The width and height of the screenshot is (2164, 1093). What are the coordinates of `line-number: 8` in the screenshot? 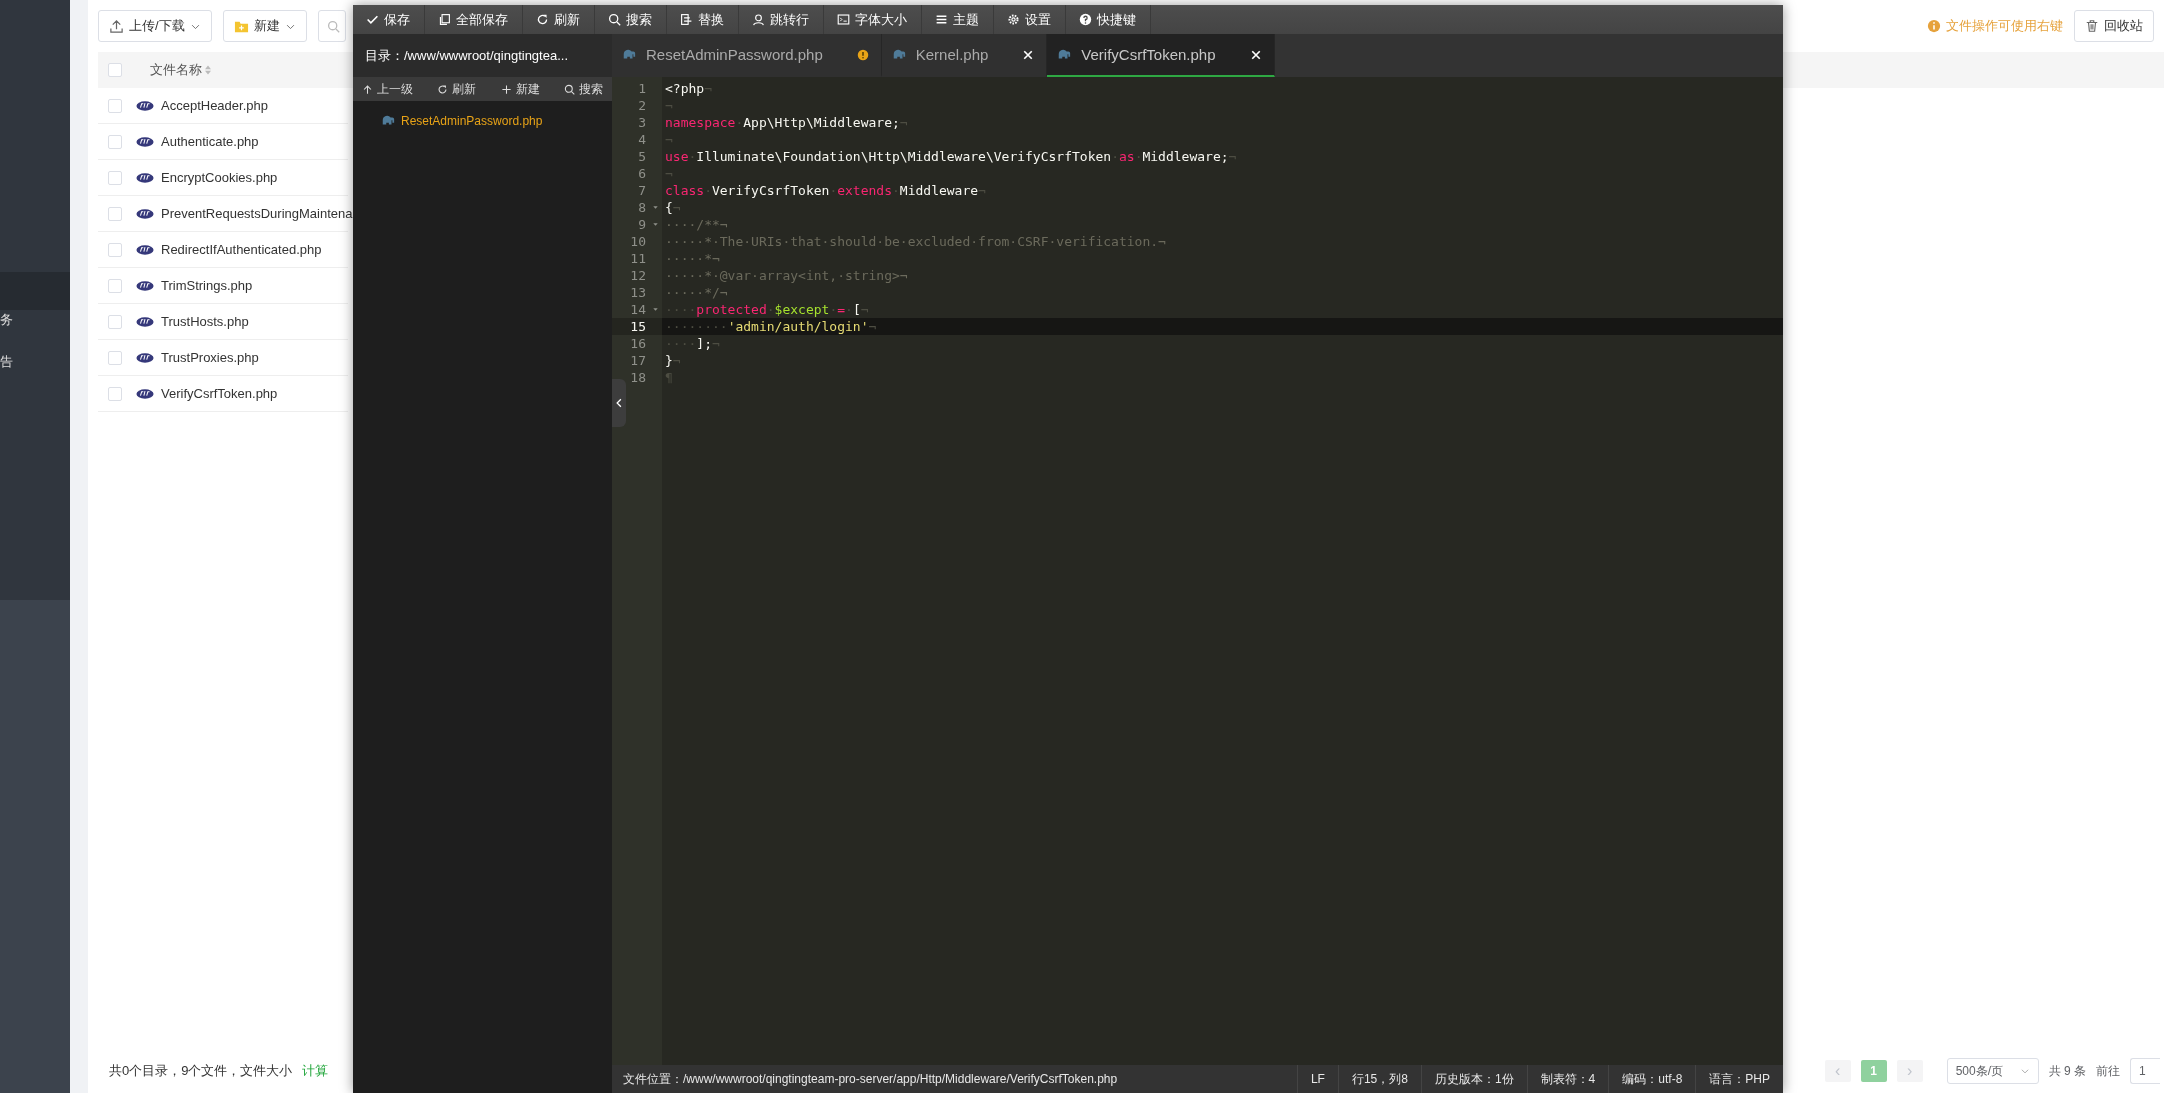 It's located at (637, 207).